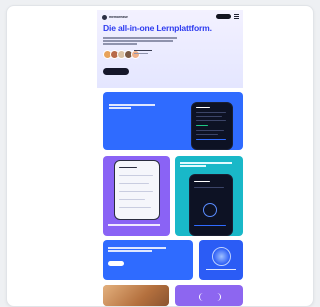 This screenshot has height=307, width=320. I want to click on tile-button, so click(116, 263).